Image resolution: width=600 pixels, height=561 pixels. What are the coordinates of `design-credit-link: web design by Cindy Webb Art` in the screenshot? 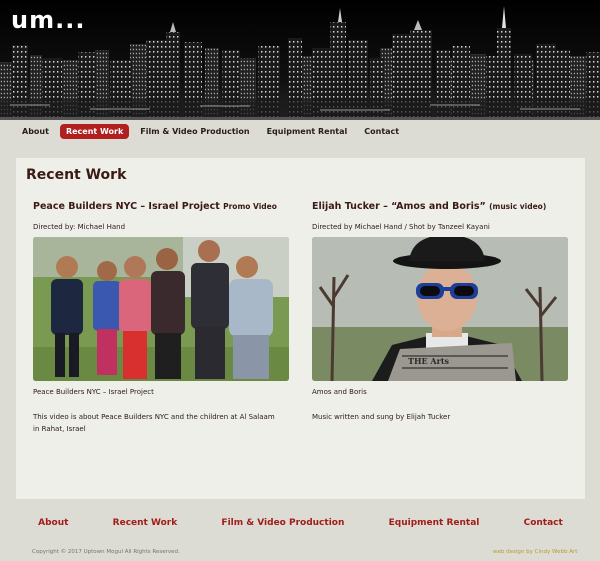 It's located at (535, 552).